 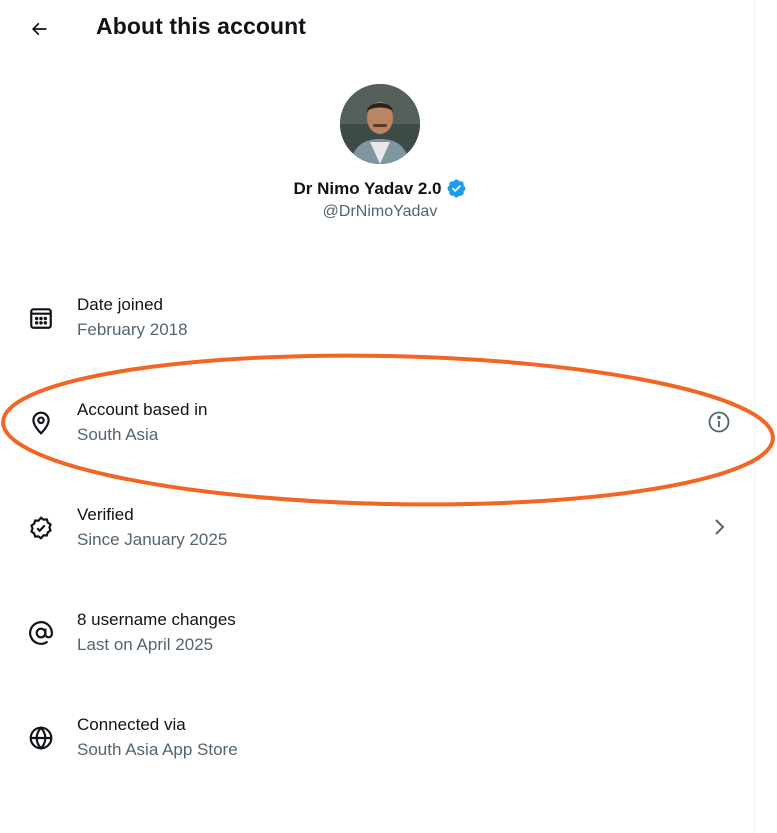 What do you see at coordinates (377, 427) in the screenshot?
I see `row-account-based-in: Account based in South Asia` at bounding box center [377, 427].